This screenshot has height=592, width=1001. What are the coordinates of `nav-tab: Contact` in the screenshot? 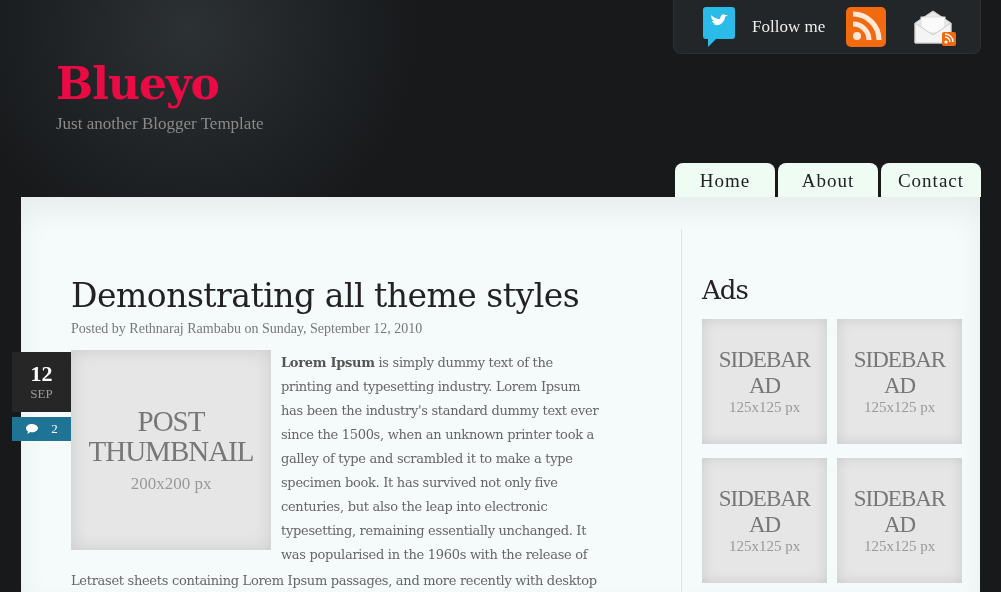 It's located at (931, 180).